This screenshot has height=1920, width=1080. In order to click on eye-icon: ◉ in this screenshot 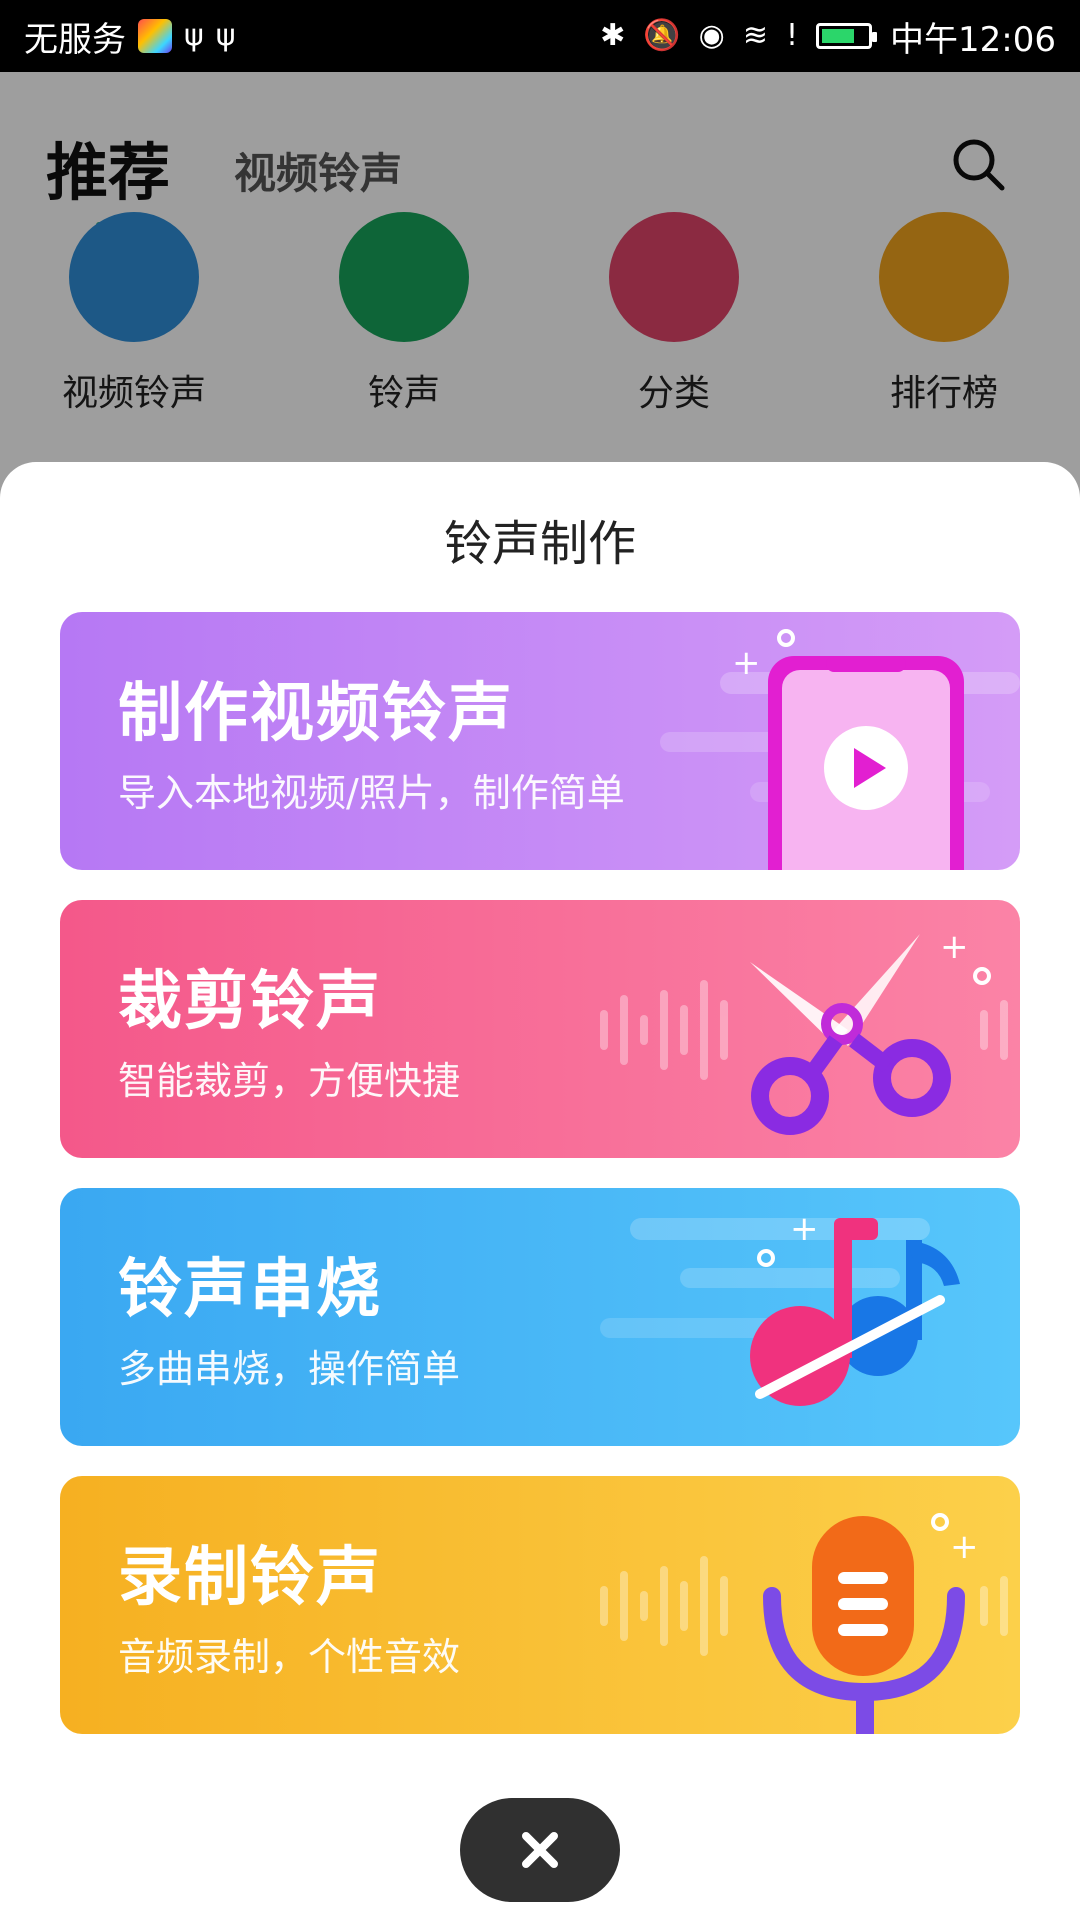, I will do `click(711, 35)`.